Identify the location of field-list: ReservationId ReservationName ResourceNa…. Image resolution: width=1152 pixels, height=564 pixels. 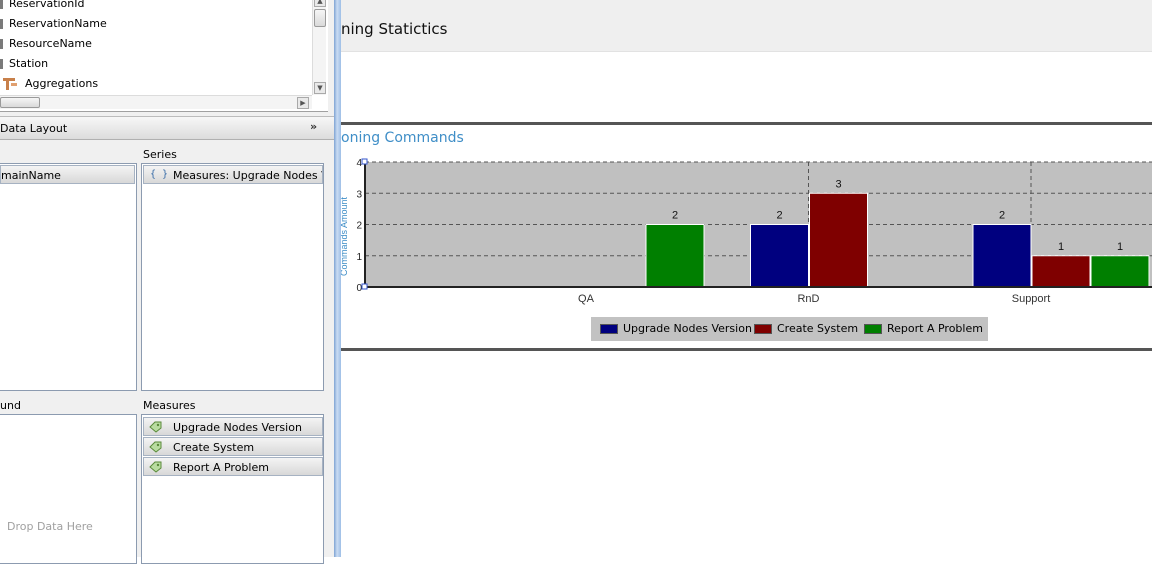
(164, 56).